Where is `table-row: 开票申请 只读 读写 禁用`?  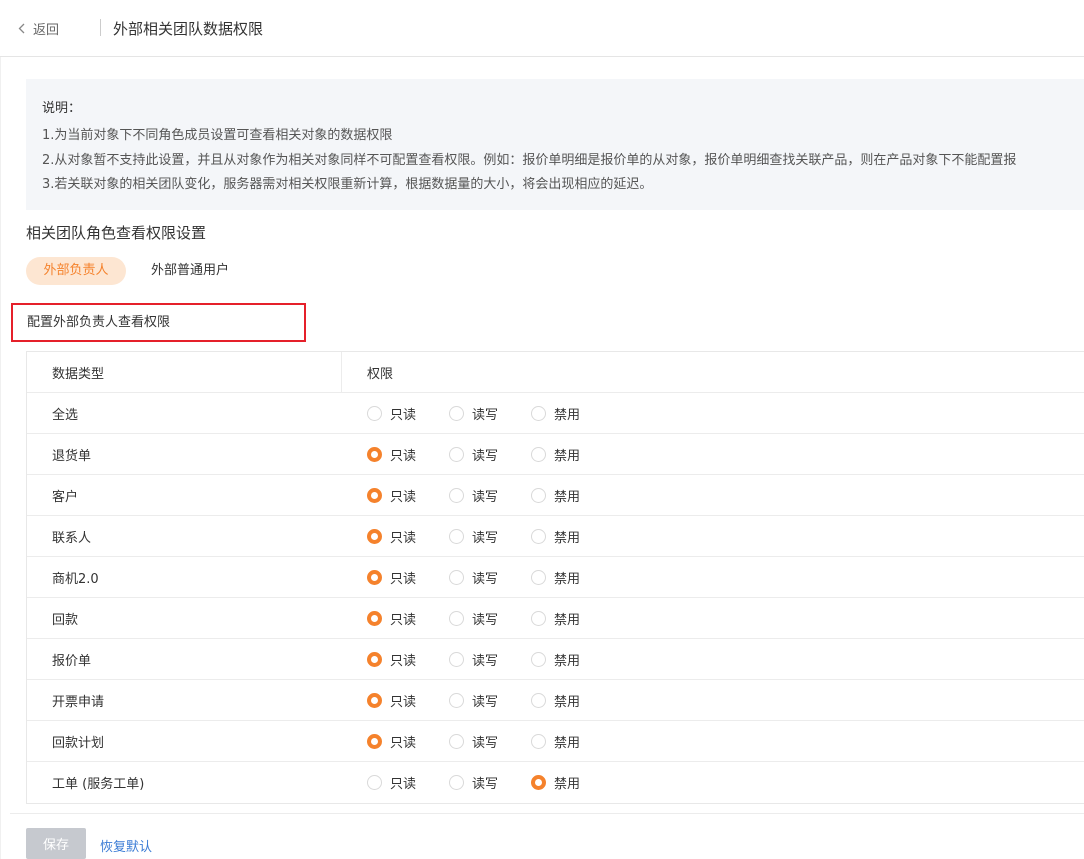 table-row: 开票申请 只读 读写 禁用 is located at coordinates (555, 700).